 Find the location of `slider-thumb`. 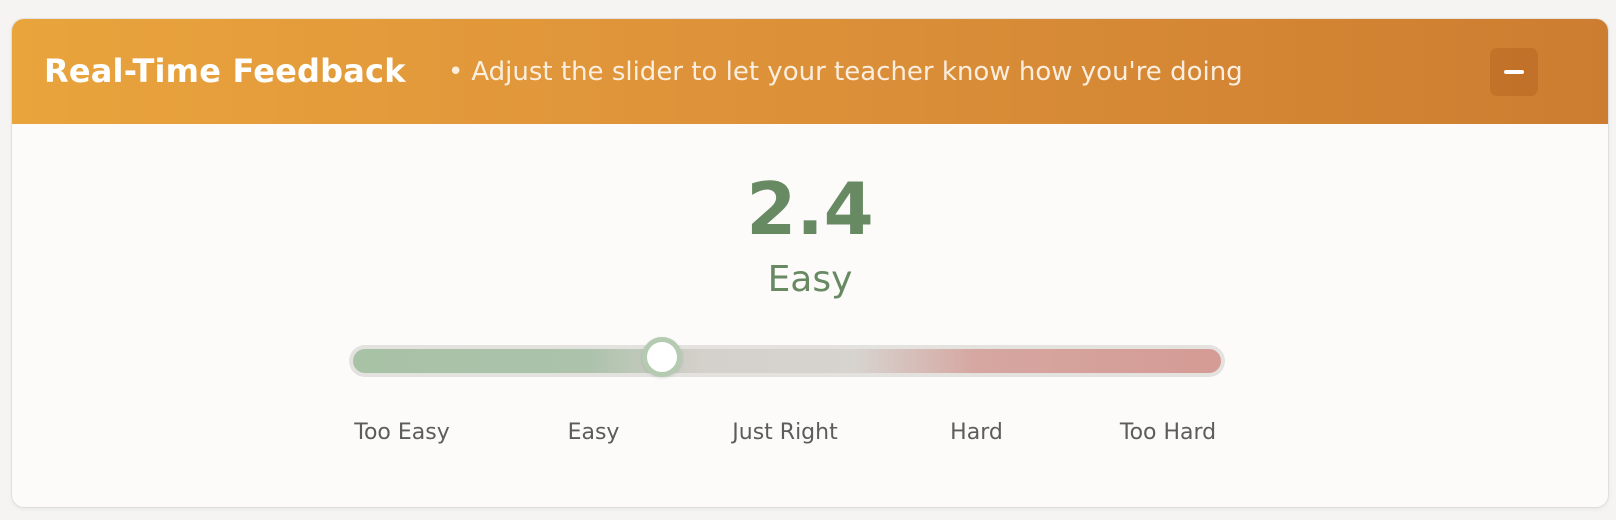

slider-thumb is located at coordinates (661, 357).